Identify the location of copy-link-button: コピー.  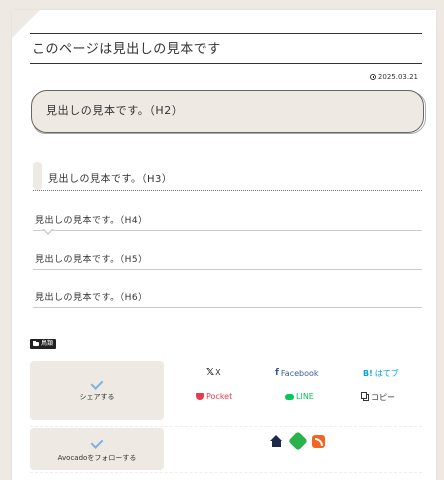
(378, 397).